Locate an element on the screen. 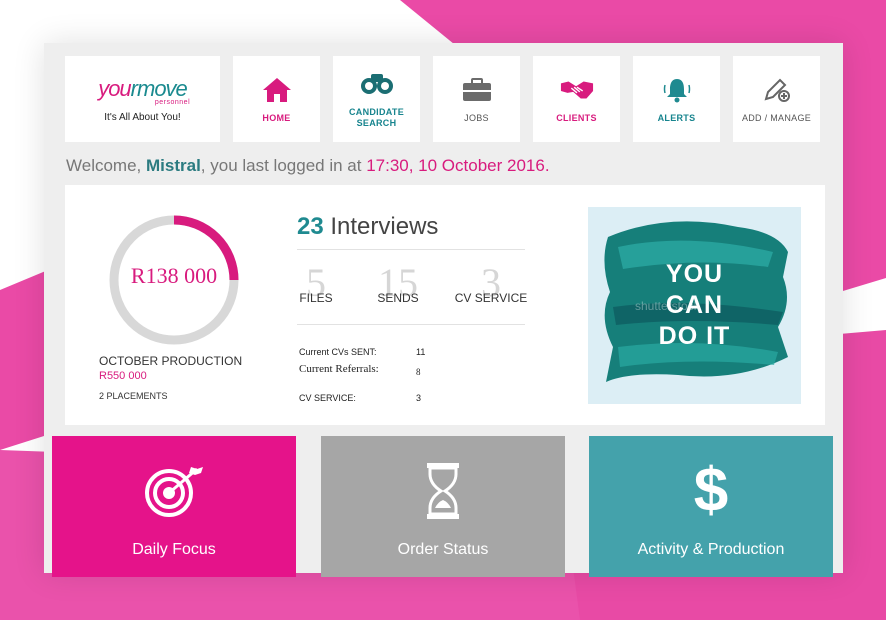  target-icon is located at coordinates (174, 491).